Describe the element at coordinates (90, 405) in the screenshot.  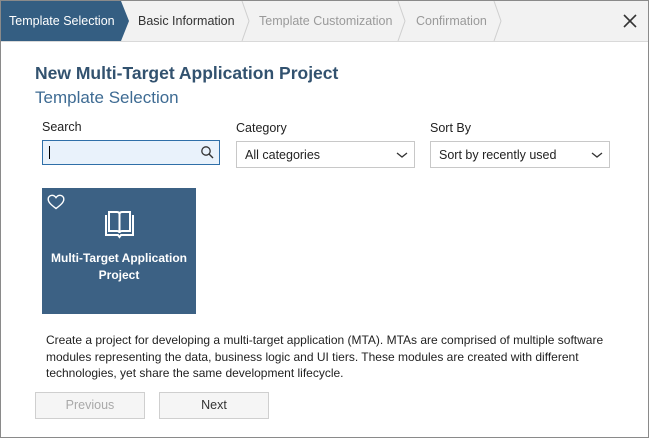
I see `previous-button: Previous` at that location.